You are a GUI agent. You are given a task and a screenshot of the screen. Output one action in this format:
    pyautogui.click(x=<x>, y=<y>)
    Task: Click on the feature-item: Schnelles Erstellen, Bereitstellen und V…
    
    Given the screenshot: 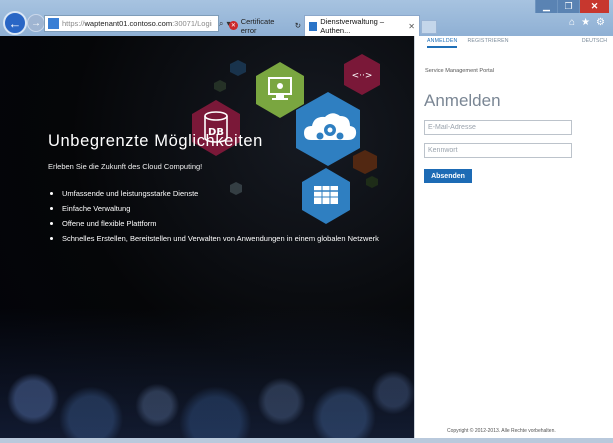 What is the action you would take?
    pyautogui.click(x=214, y=238)
    